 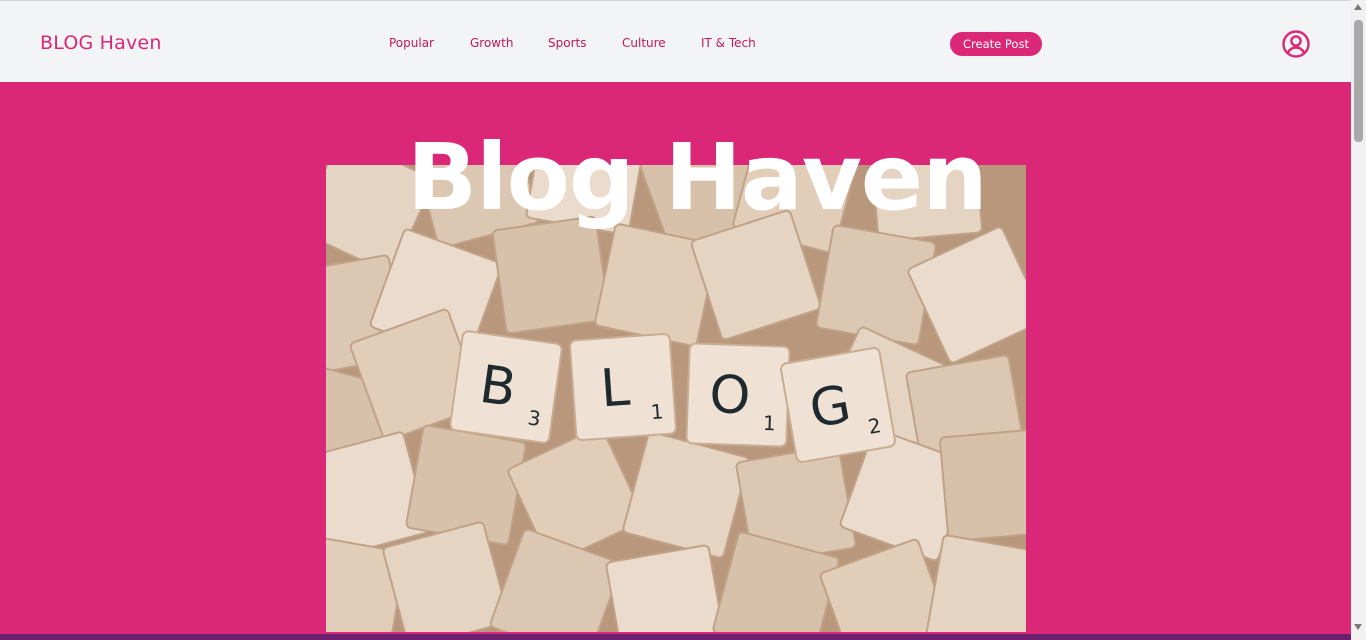 What do you see at coordinates (697, 177) in the screenshot?
I see `hero-title: Blog Haven` at bounding box center [697, 177].